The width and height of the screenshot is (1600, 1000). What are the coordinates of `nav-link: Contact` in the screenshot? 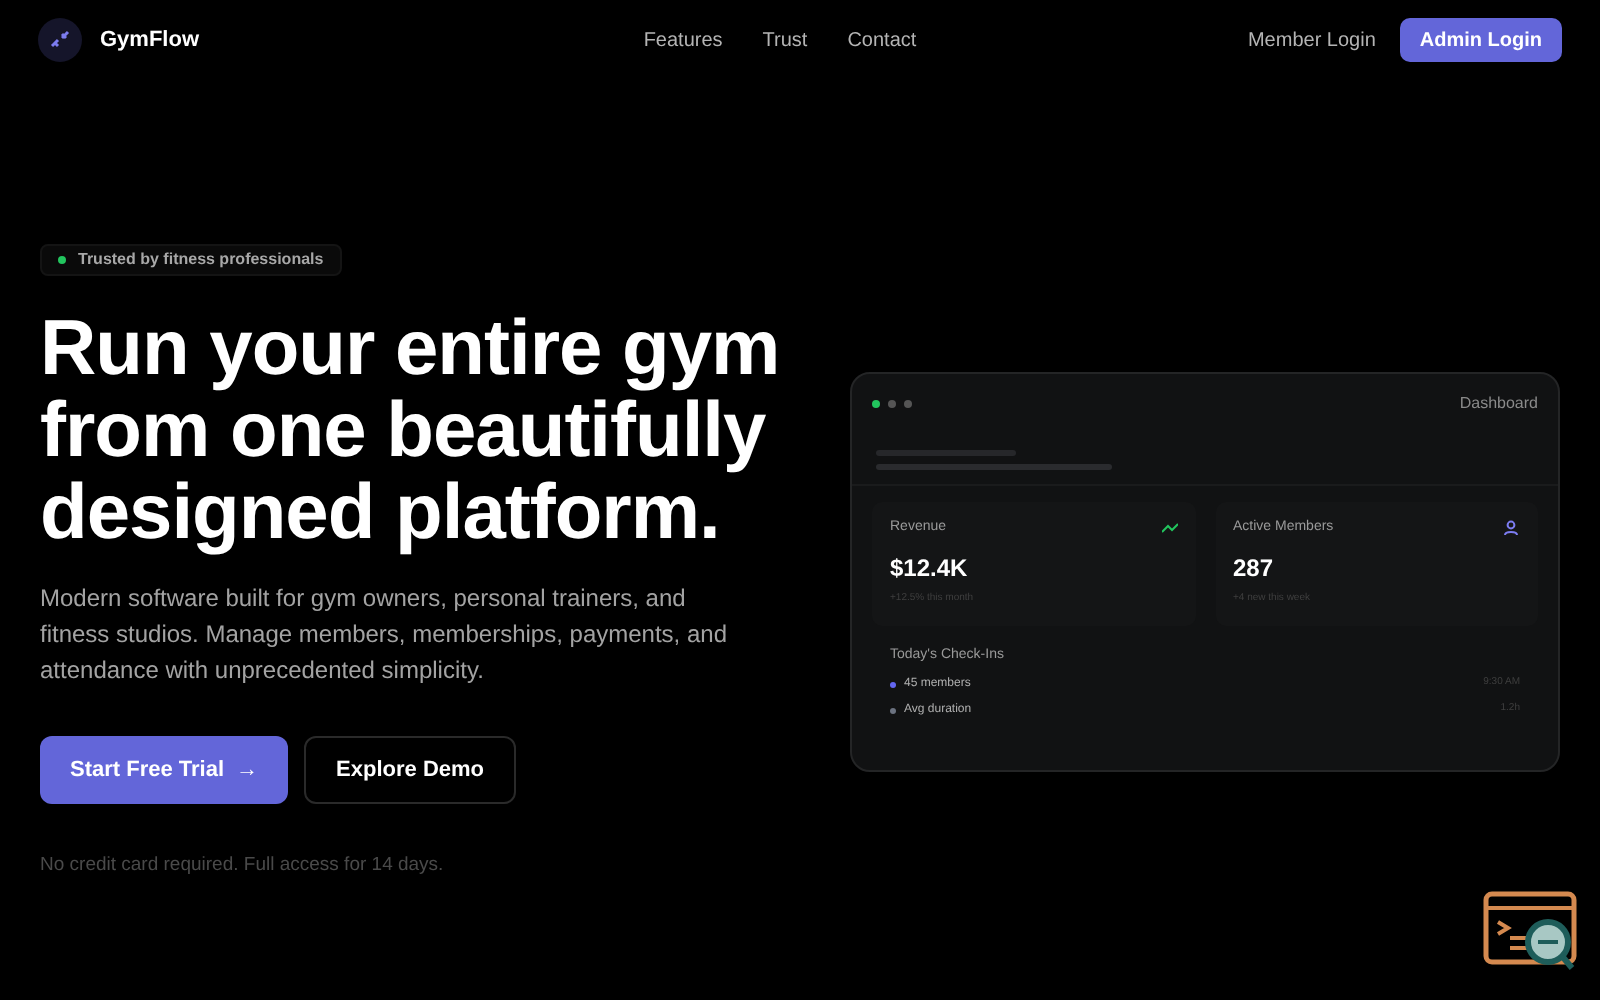 It's located at (882, 40).